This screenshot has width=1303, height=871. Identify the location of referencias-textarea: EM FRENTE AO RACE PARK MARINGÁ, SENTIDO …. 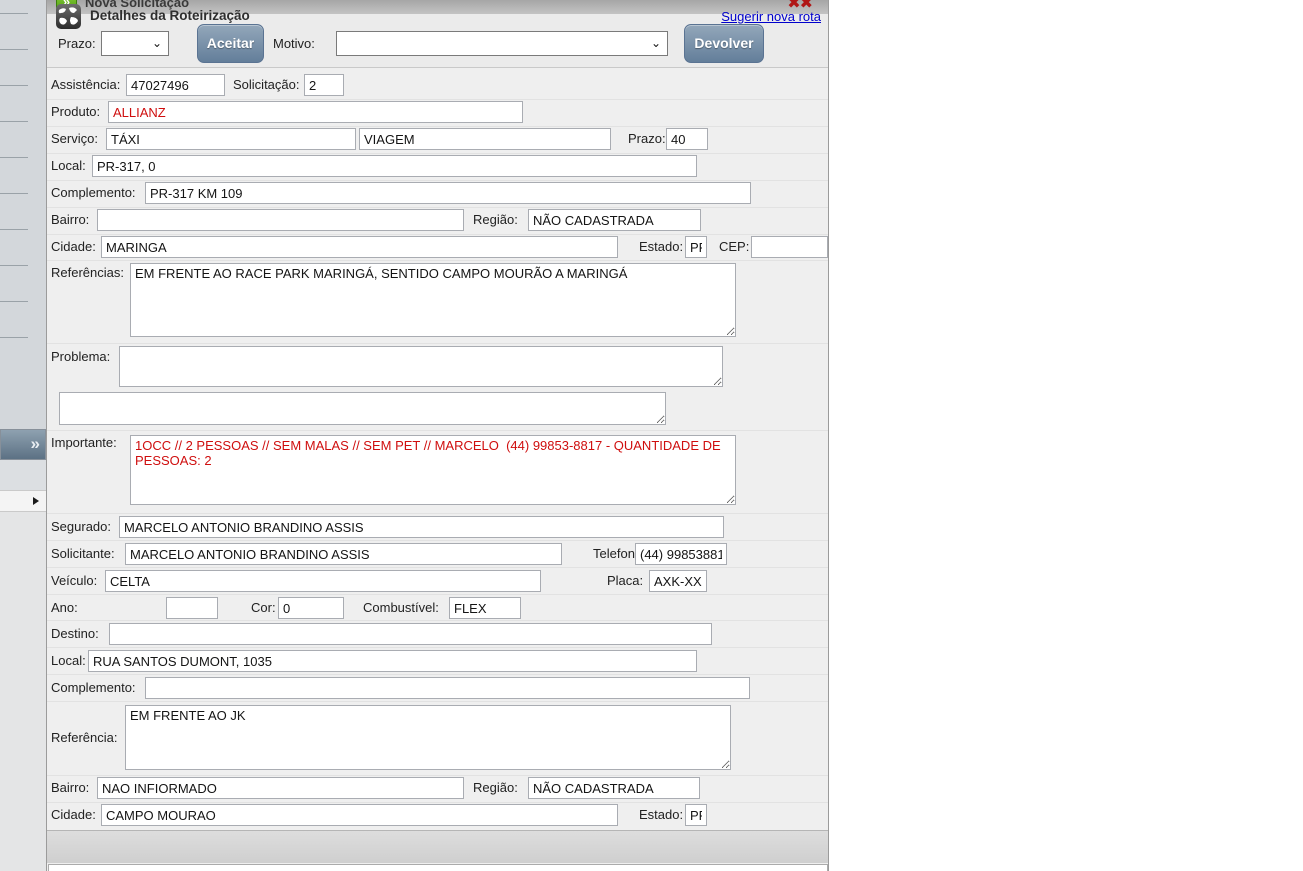
(433, 300).